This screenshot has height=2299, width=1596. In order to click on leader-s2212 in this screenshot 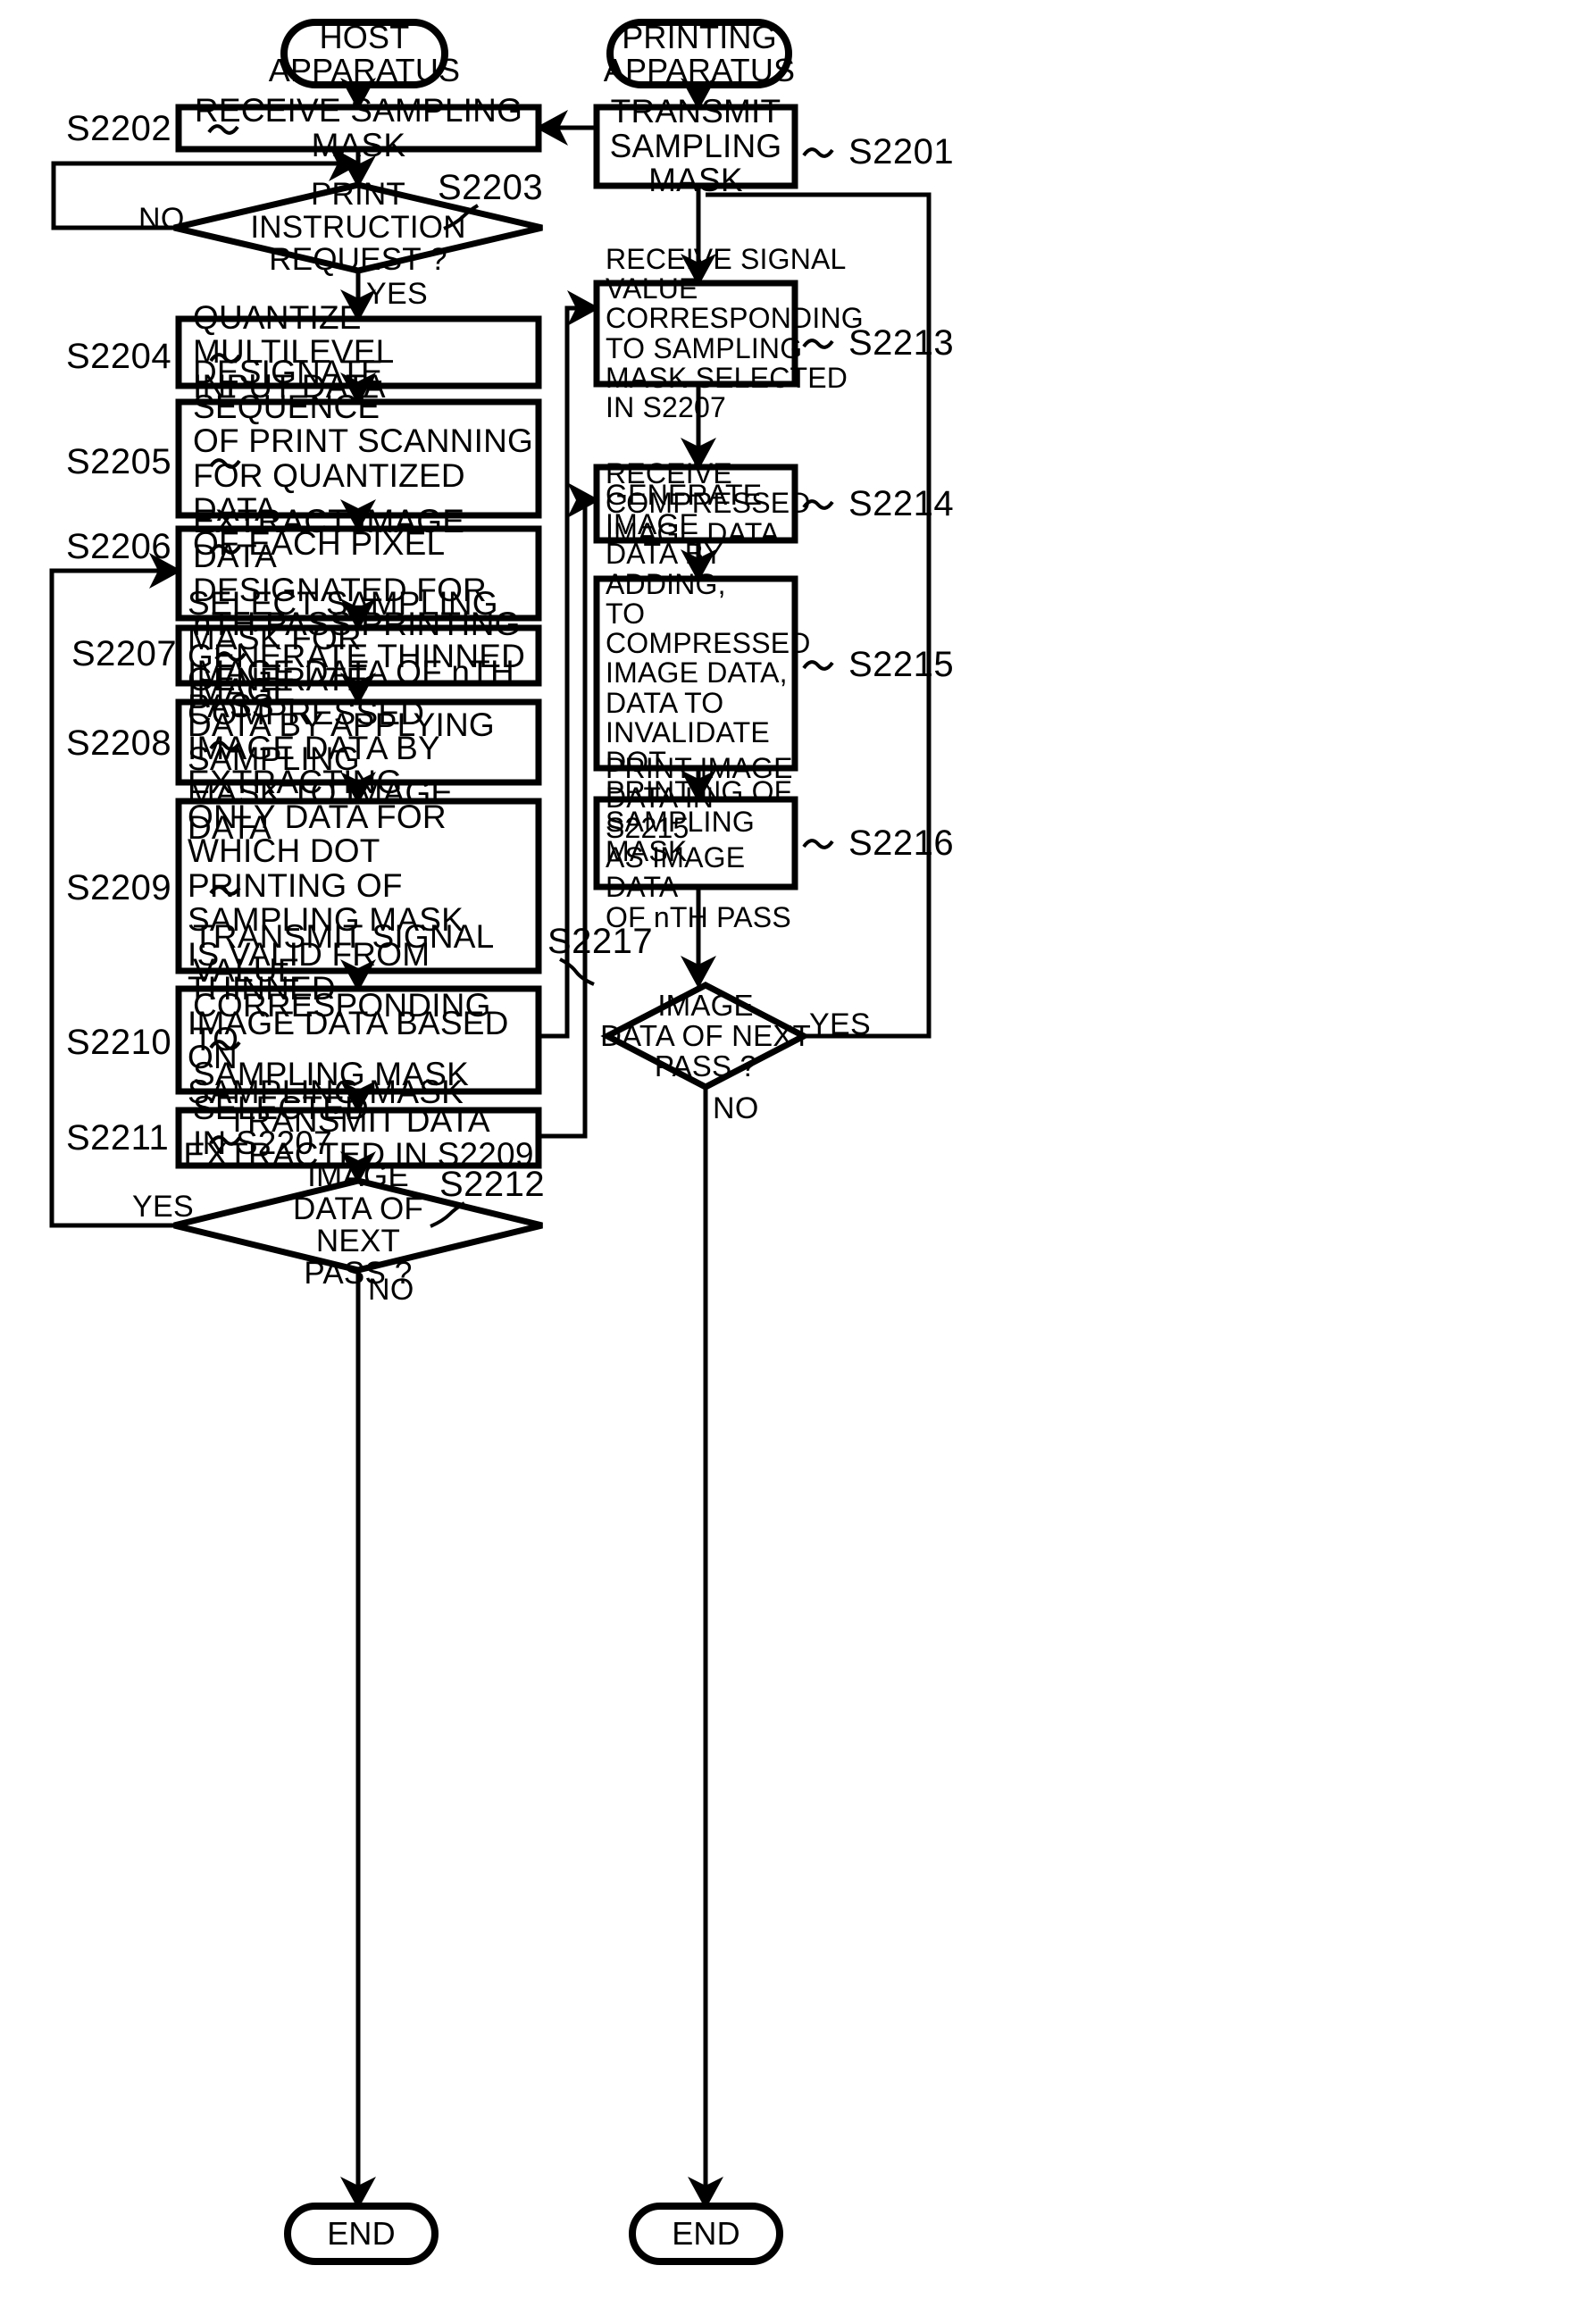, I will do `click(448, 1215)`.